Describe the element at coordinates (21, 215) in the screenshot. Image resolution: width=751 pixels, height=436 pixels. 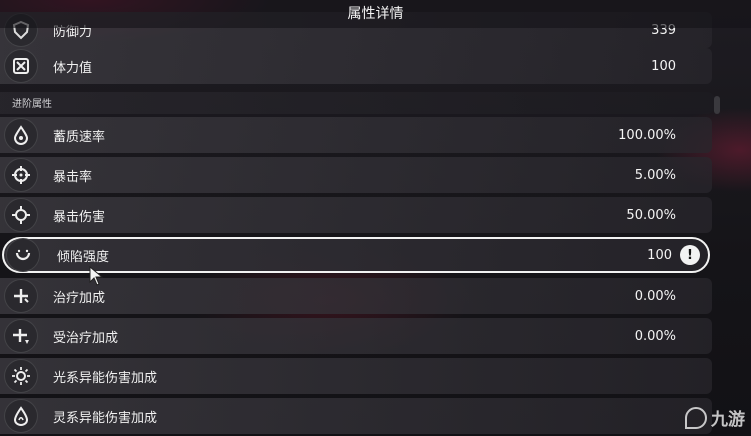
I see `crit-damage-icon` at that location.